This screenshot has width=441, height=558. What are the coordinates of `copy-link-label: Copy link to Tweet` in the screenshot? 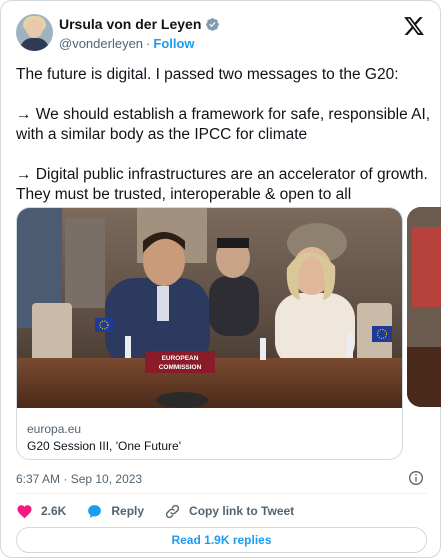 It's located at (242, 511).